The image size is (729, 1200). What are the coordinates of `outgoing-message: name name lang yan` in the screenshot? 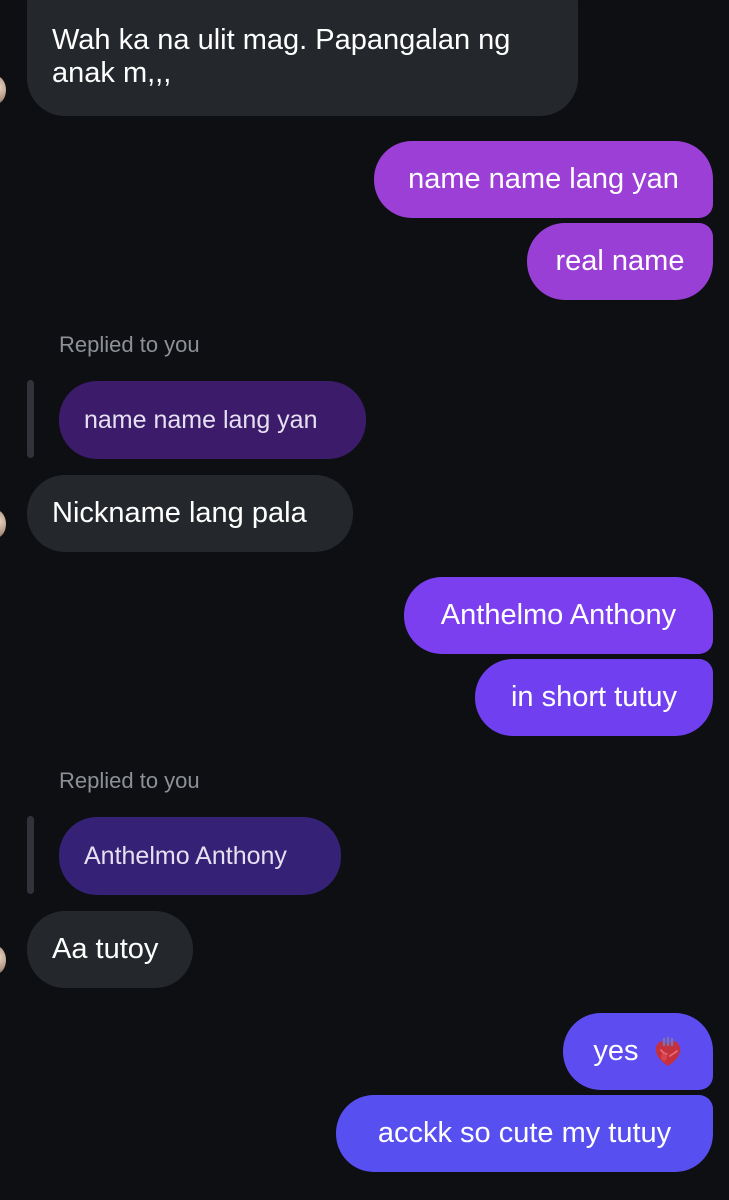 It's located at (543, 179).